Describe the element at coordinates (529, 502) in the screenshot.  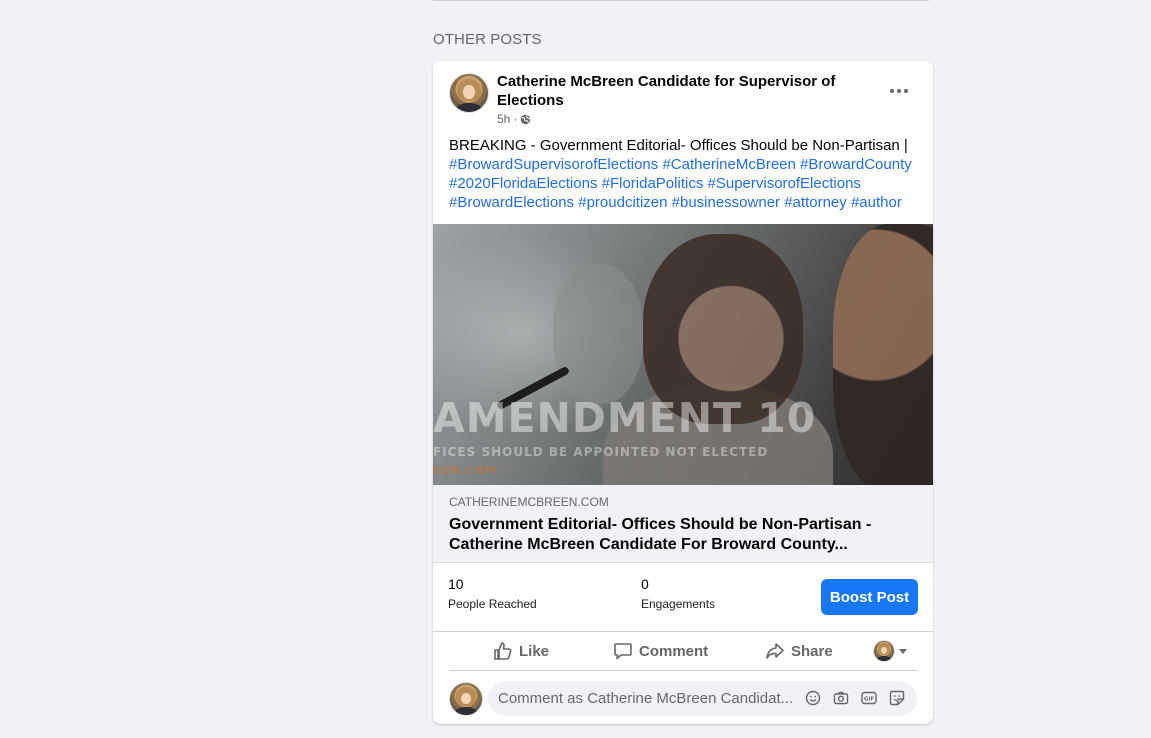
I see `link-domain: CATHERINEMCBREEN.COM` at that location.